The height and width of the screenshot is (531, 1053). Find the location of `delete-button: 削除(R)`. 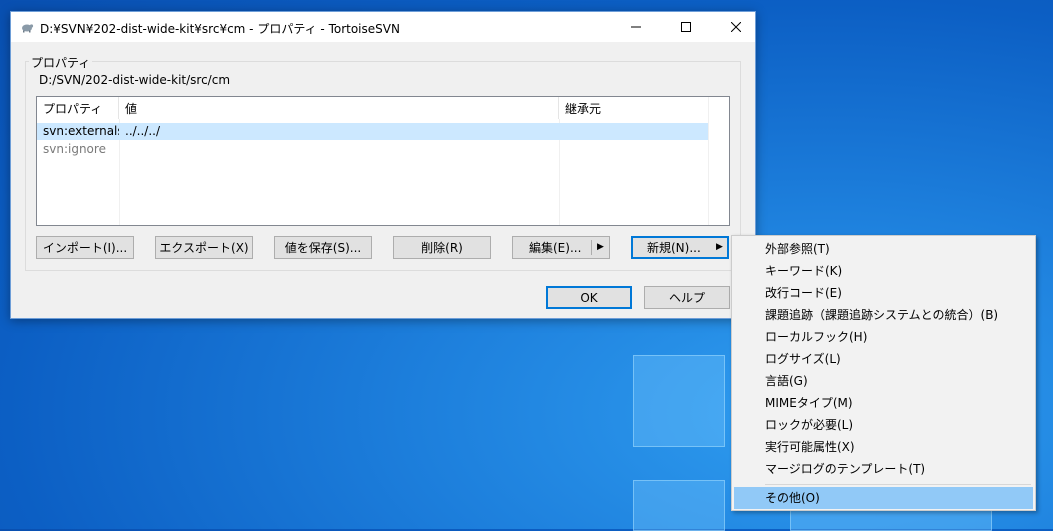

delete-button: 削除(R) is located at coordinates (442, 247).